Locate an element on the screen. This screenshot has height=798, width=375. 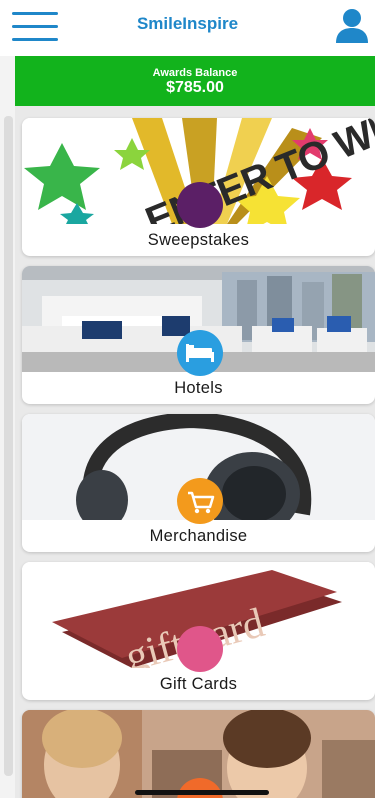
side-rail-track is located at coordinates (8, 446).